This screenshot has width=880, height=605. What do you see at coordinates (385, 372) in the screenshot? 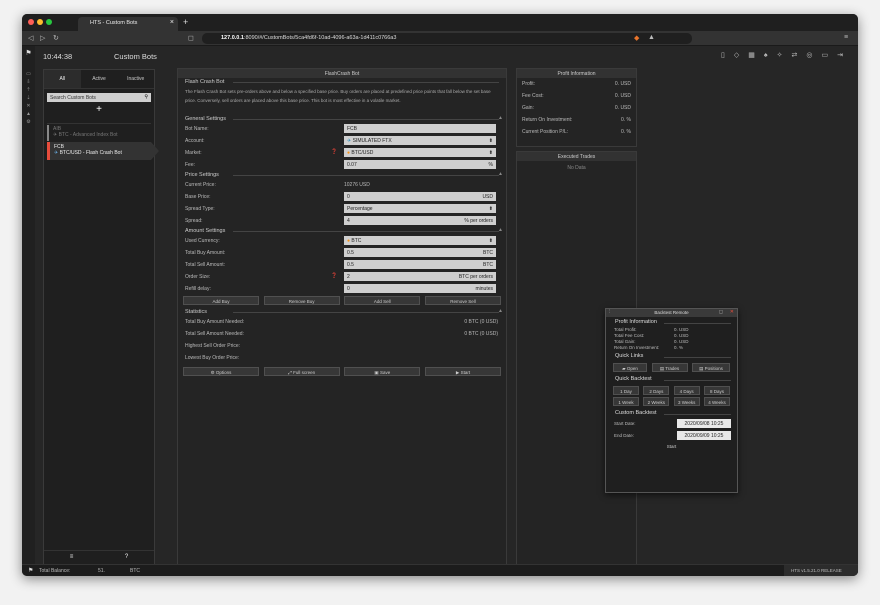
I see `button-label: Save` at bounding box center [385, 372].